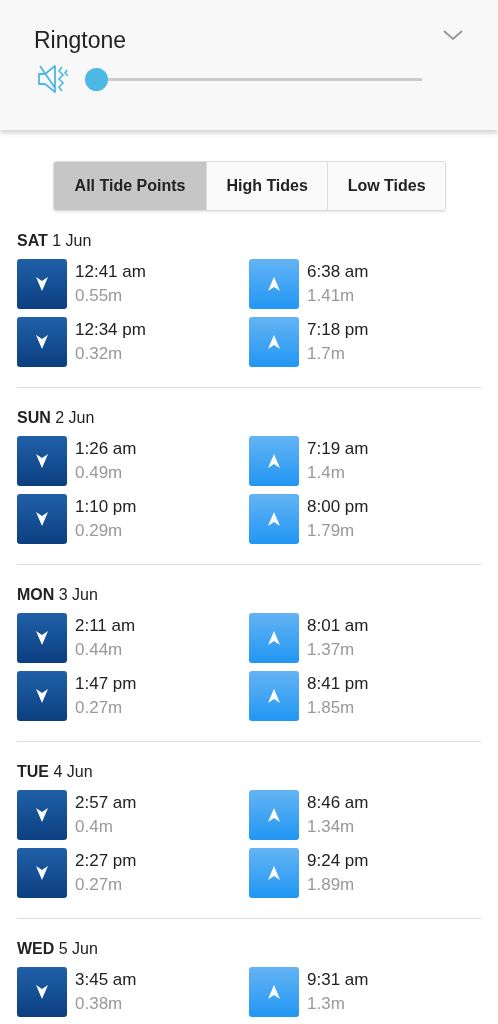 This screenshot has width=498, height=1024. What do you see at coordinates (326, 354) in the screenshot?
I see `tide-height: 1.7m` at bounding box center [326, 354].